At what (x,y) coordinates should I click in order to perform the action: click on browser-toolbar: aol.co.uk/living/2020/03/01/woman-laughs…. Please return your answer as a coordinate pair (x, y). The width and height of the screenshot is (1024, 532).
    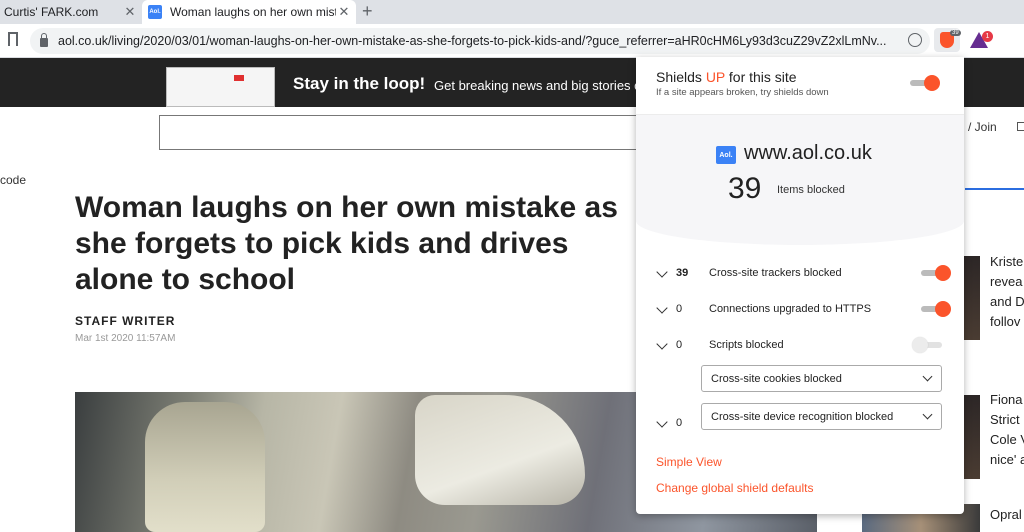
    Looking at the image, I should click on (512, 41).